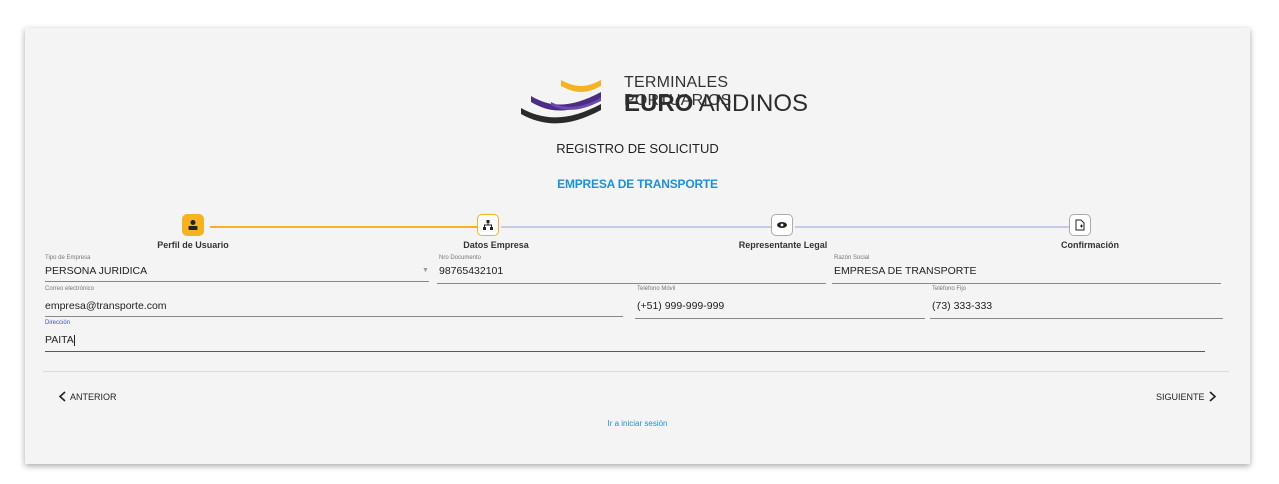 This screenshot has width=1279, height=484. I want to click on sitemap-icon, so click(488, 225).